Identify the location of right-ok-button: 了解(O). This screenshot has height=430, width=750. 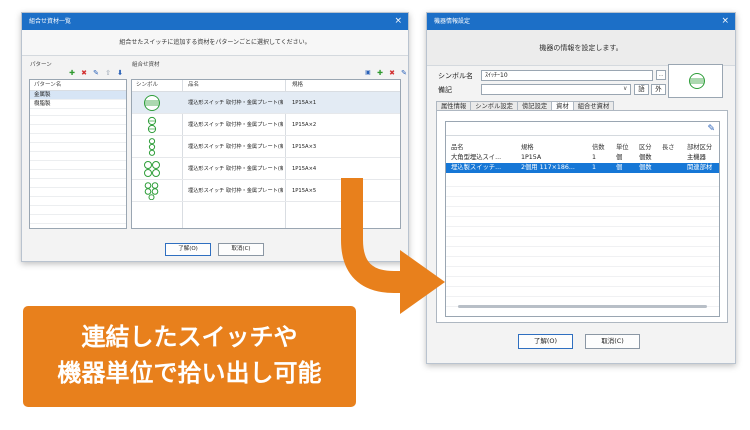
(545, 341).